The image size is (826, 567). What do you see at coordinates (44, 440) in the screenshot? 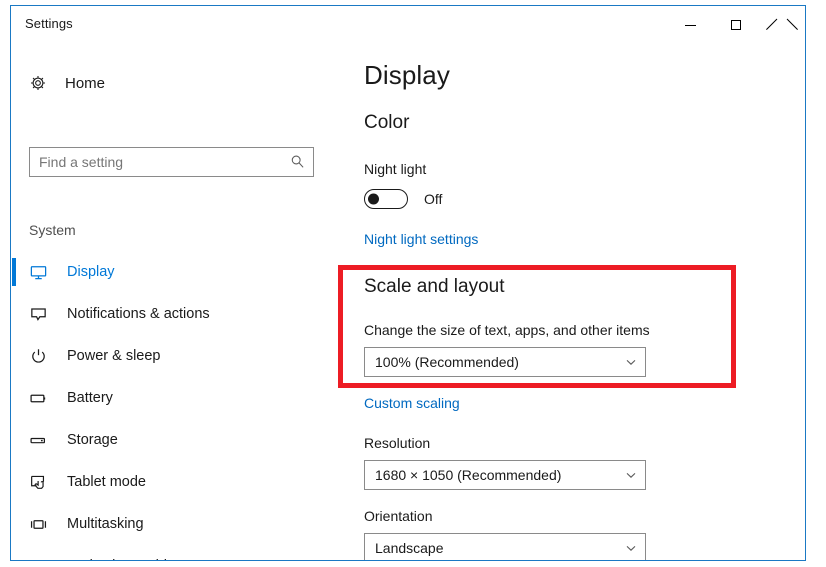
I see `drive-icon` at bounding box center [44, 440].